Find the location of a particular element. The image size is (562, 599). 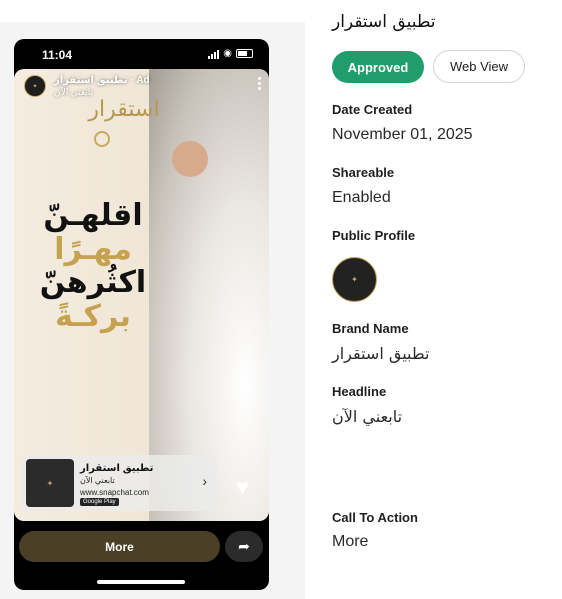

call-to-action-label: Call To Action is located at coordinates (375, 517).